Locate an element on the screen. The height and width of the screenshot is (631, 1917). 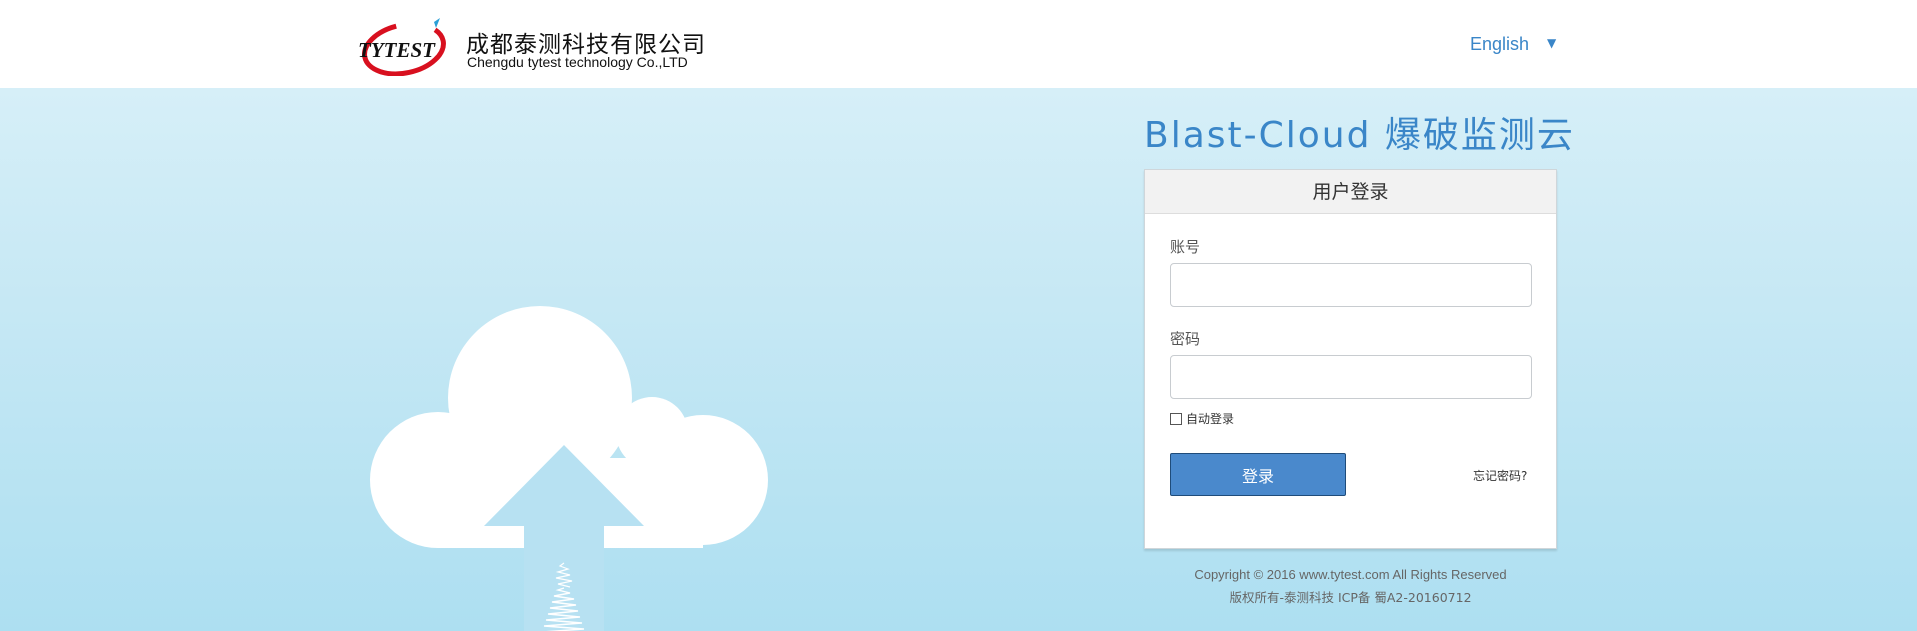
forgot-password-link: 忘记密码? is located at coordinates (1500, 475).